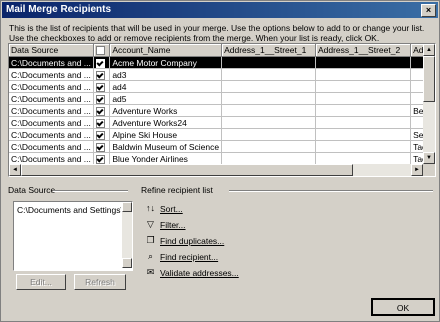 This screenshot has width=440, height=322. Describe the element at coordinates (127, 235) in the screenshot. I see `data-source-scrollbar` at that location.